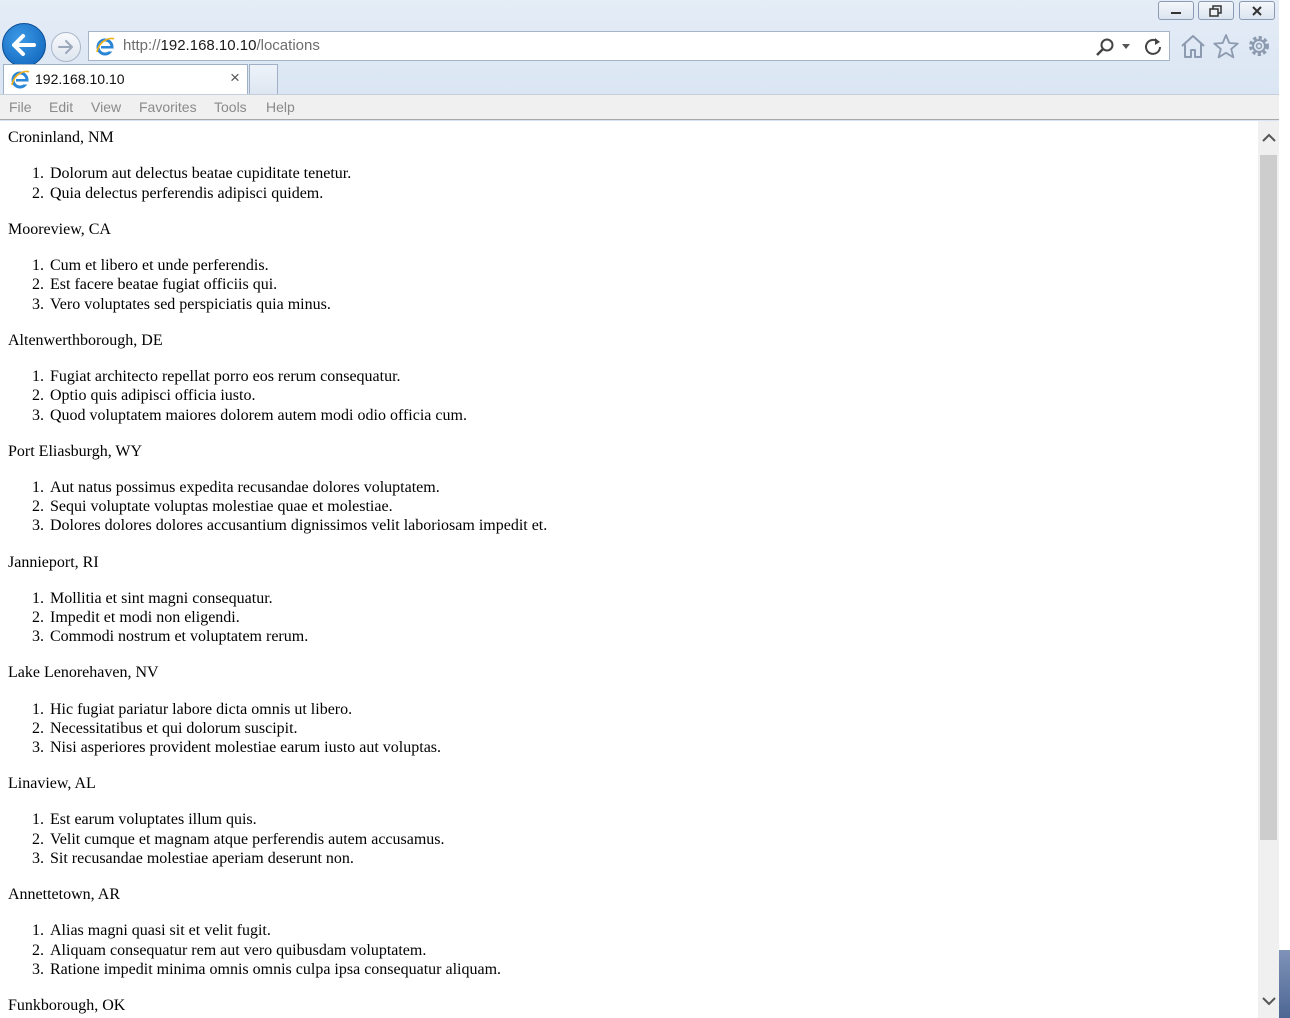 The height and width of the screenshot is (1018, 1290). What do you see at coordinates (263, 79) in the screenshot?
I see `new-tab-button` at bounding box center [263, 79].